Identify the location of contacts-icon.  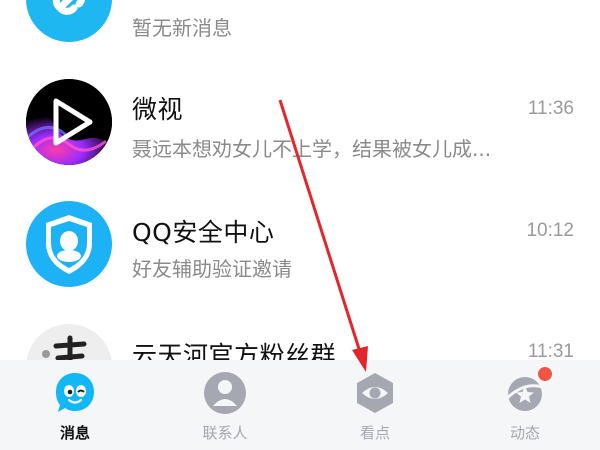
(225, 393).